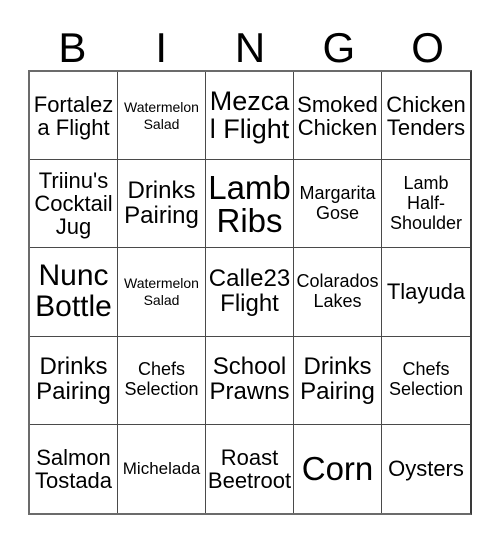 The width and height of the screenshot is (500, 544). Describe the element at coordinates (250, 47) in the screenshot. I see `bingo-header-letter-n: N` at that location.